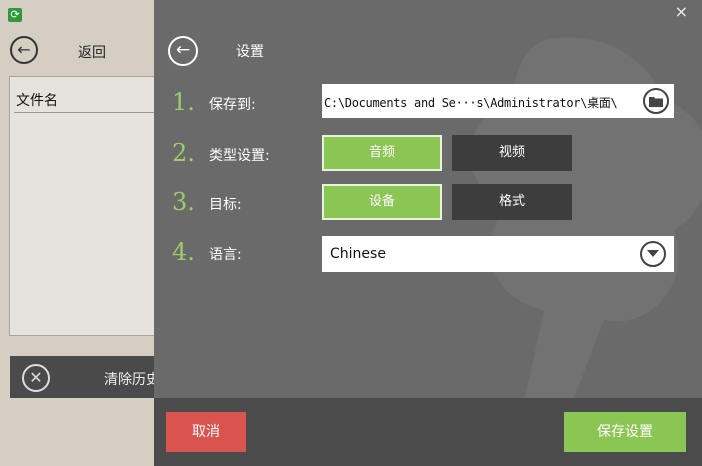 The image size is (702, 466). What do you see at coordinates (512, 202) in the screenshot?
I see `target-format-button: 格式` at bounding box center [512, 202].